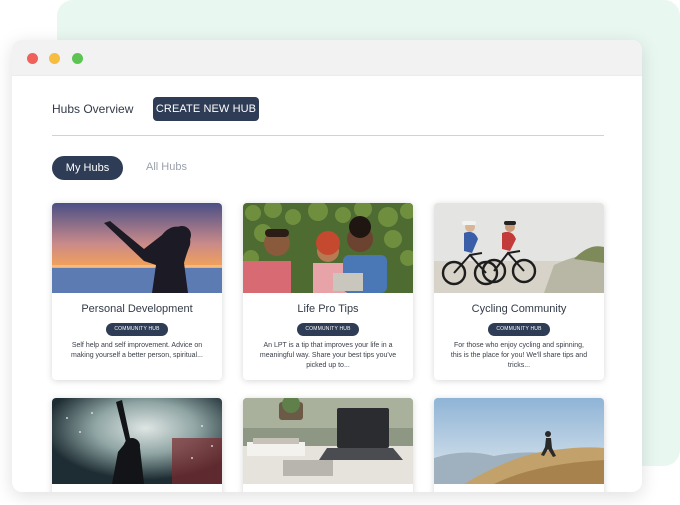 Image resolution: width=680 pixels, height=505 pixels. Describe the element at coordinates (206, 109) in the screenshot. I see `create-new-hub-button: CREATE NEW HUB` at that location.